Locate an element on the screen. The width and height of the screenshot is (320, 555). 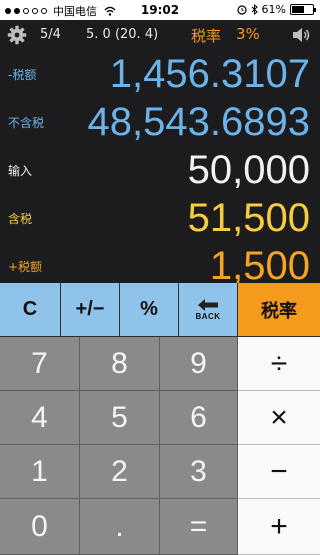
back-label: BACK is located at coordinates (208, 316).